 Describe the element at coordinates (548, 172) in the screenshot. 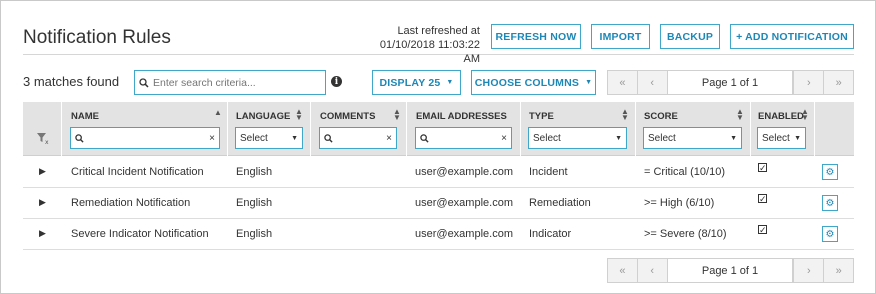

I see `rule-type: Incident` at that location.